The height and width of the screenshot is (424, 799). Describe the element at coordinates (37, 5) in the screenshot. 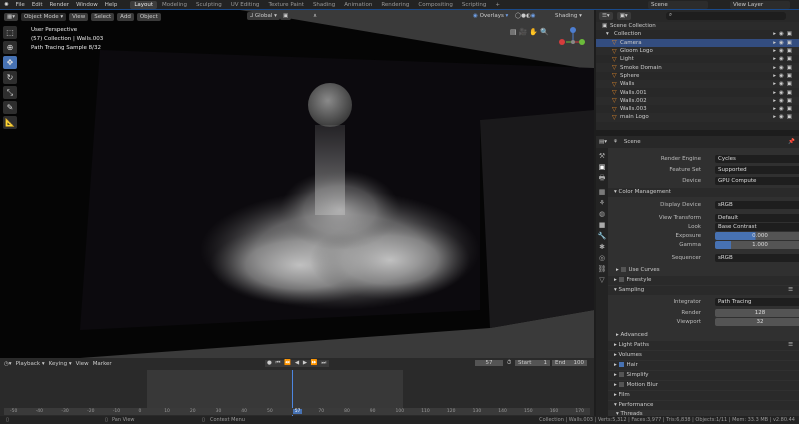

I see `menu-edit: Edit` at that location.